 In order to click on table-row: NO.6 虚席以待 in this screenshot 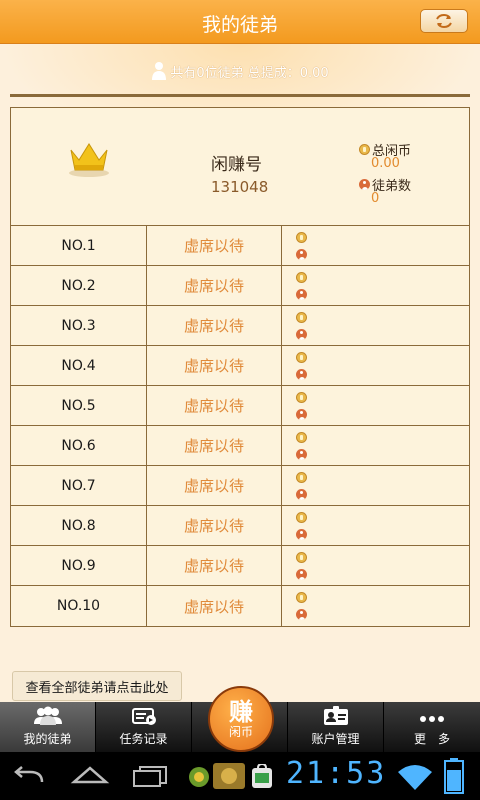, I will do `click(240, 446)`.